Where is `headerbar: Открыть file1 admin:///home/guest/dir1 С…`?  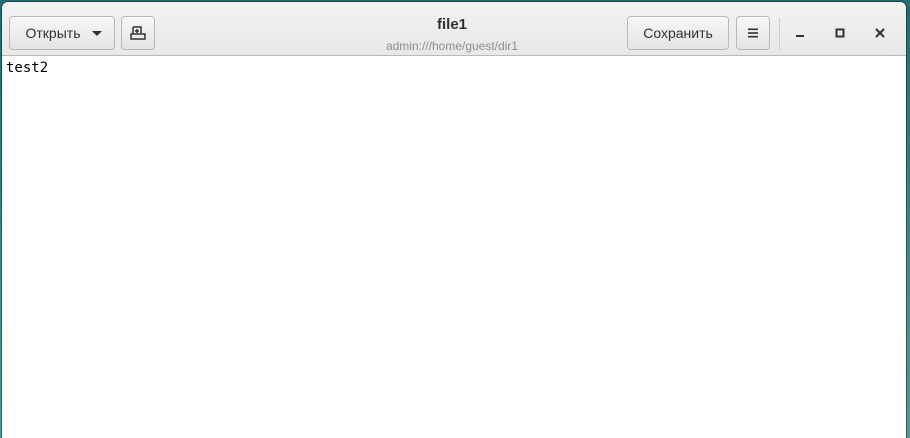
headerbar: Открыть file1 admin:///home/guest/dir1 С… is located at coordinates (454, 29).